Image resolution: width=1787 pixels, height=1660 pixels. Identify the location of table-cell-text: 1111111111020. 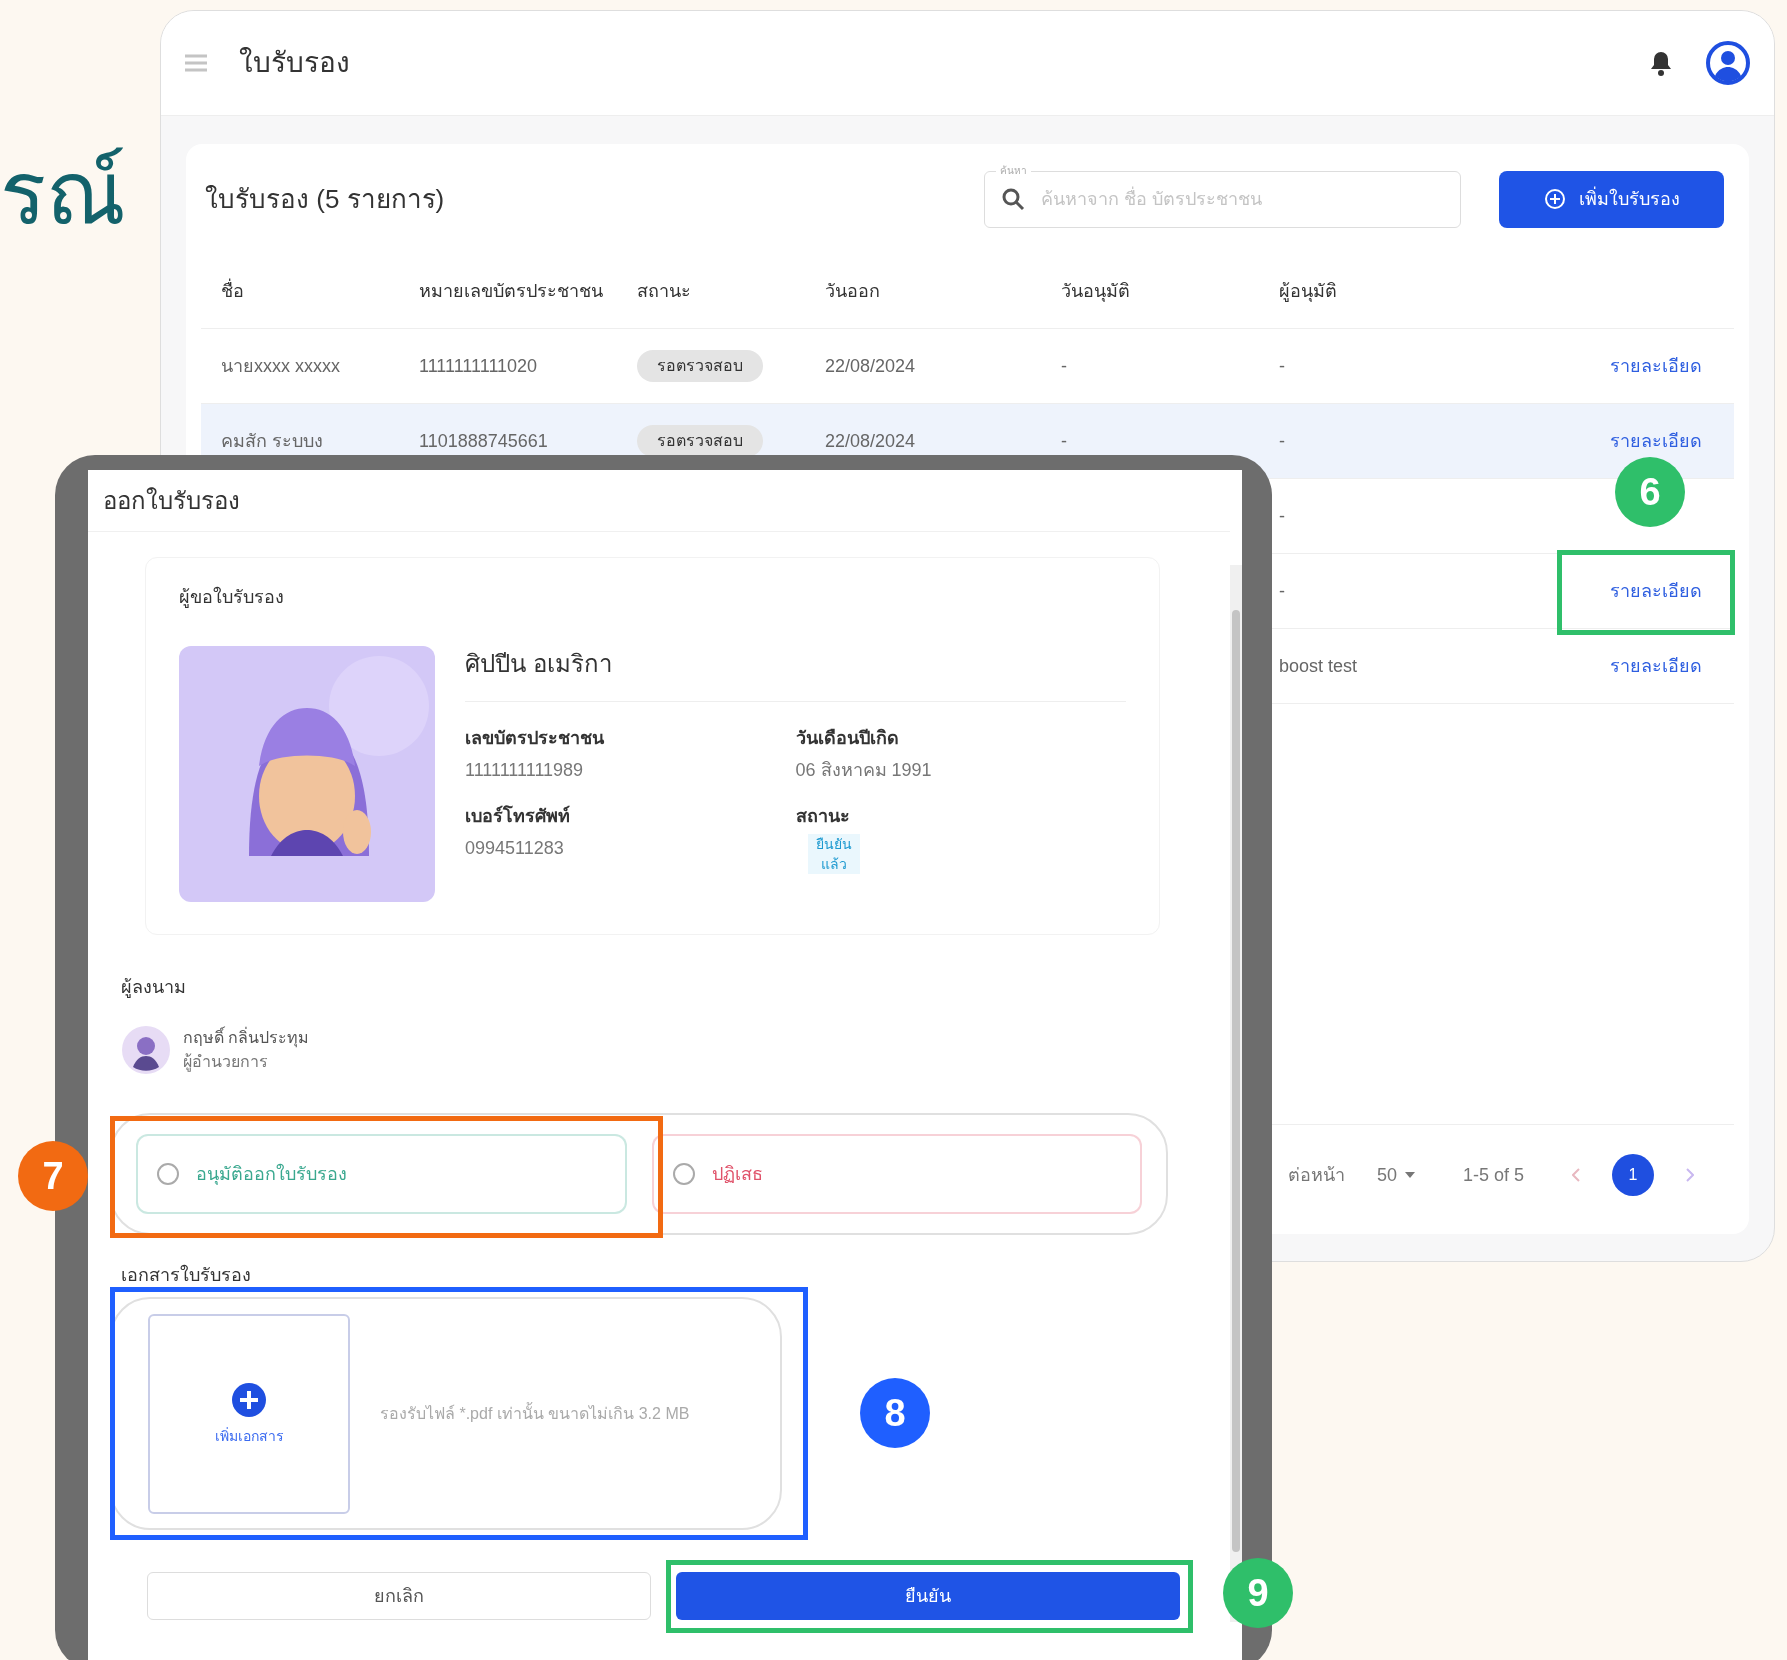
(479, 366).